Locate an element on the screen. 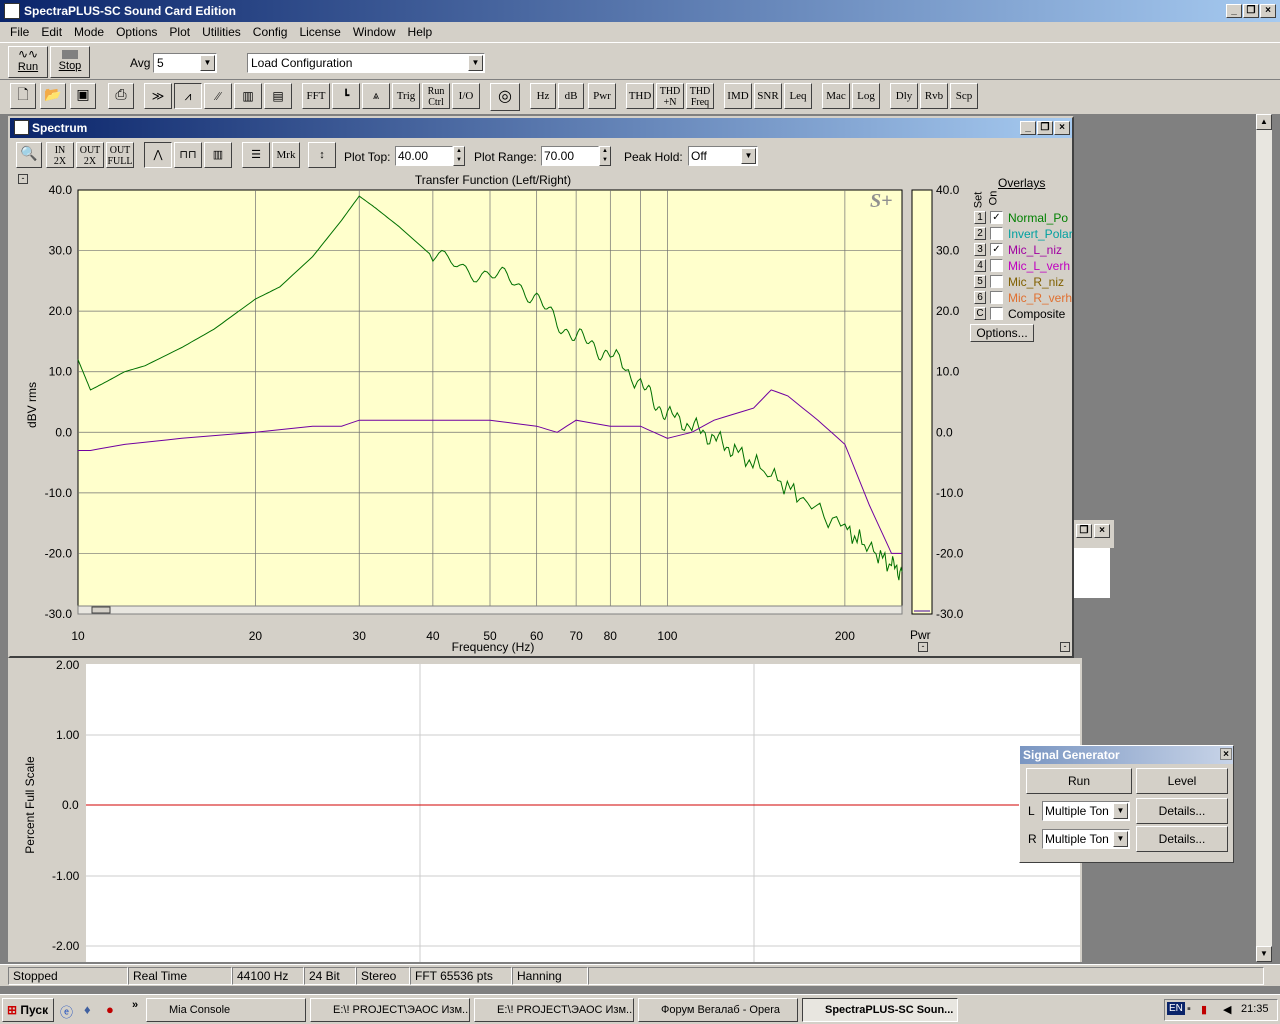 The image size is (1280, 1024). overlay-name: Mic_L_niz is located at coordinates (1035, 250).